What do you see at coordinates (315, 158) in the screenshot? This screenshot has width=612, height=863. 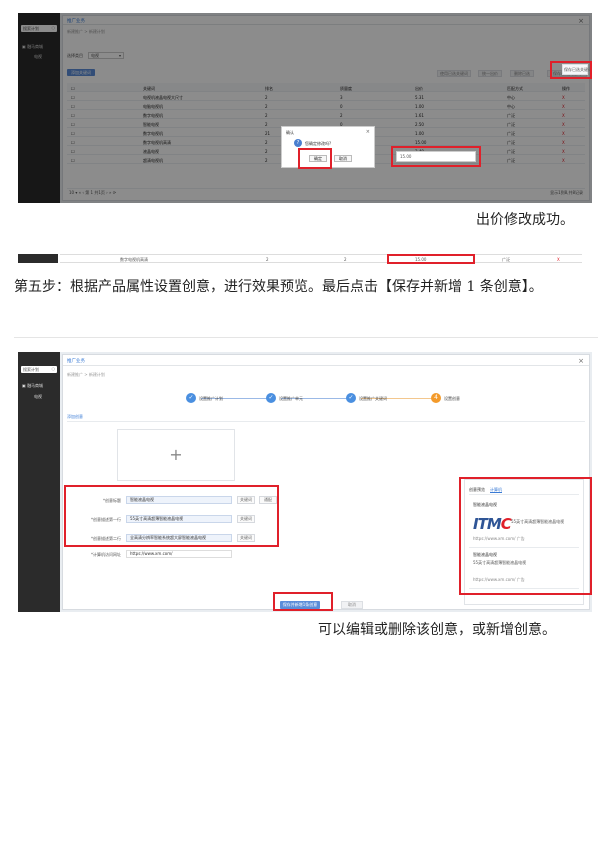 I see `highlight-confirm` at bounding box center [315, 158].